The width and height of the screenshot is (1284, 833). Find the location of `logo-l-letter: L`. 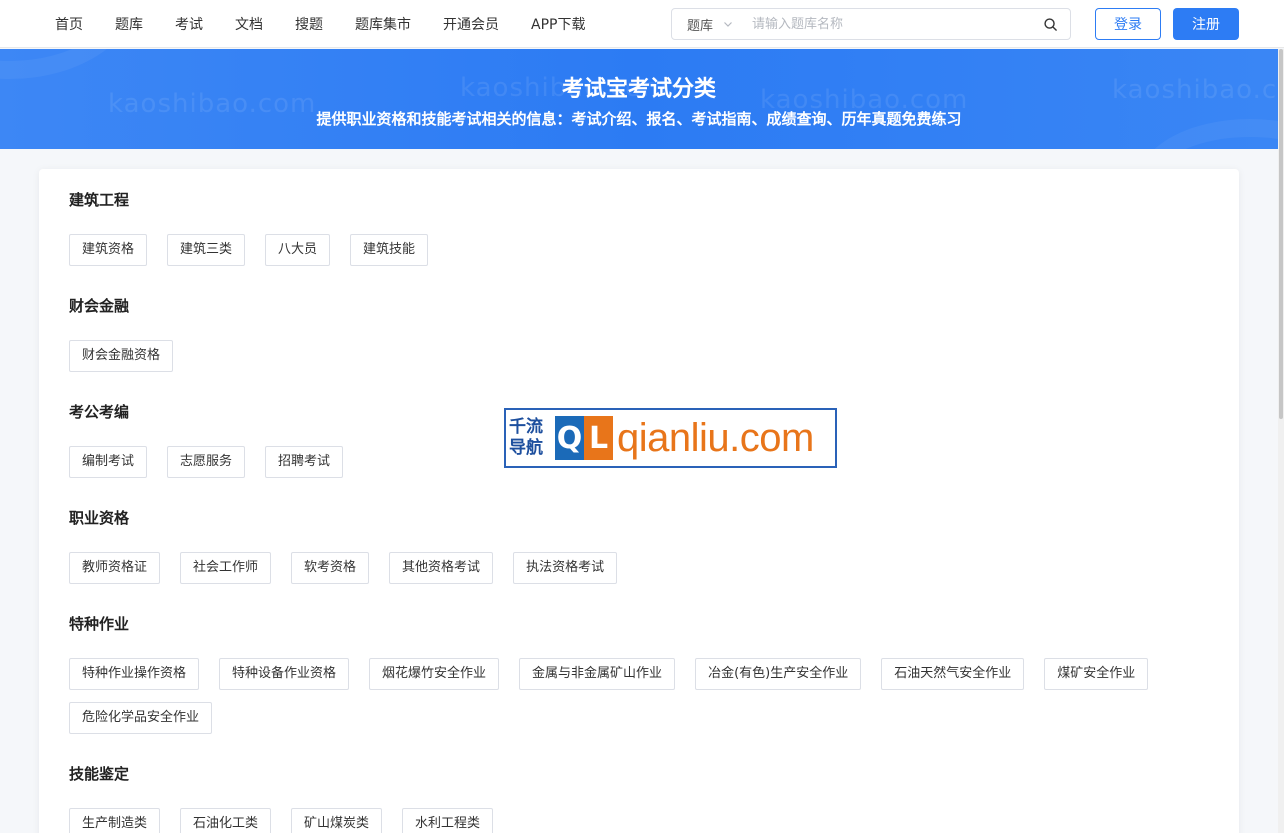

logo-l-letter: L is located at coordinates (598, 438).